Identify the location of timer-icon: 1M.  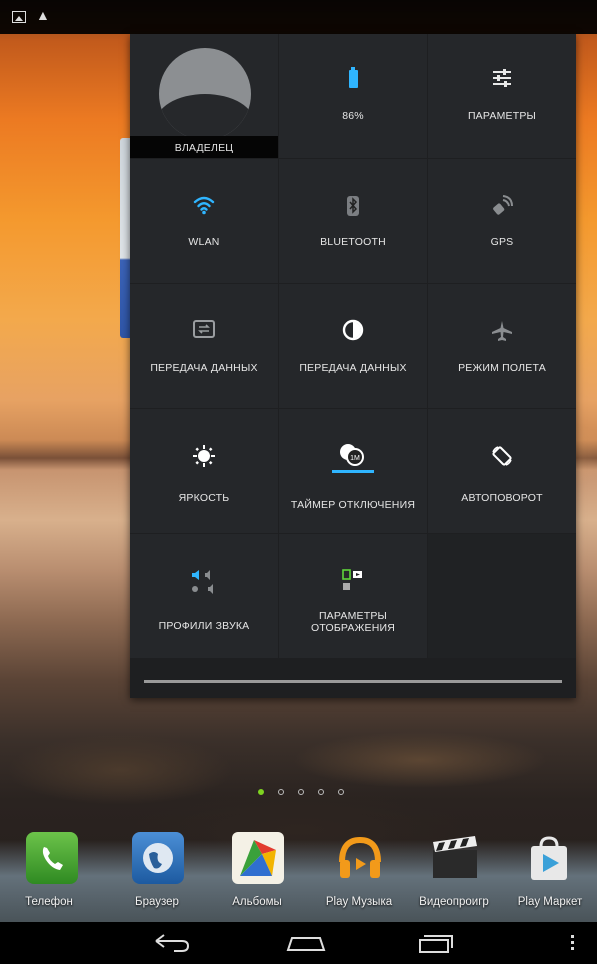
(353, 457).